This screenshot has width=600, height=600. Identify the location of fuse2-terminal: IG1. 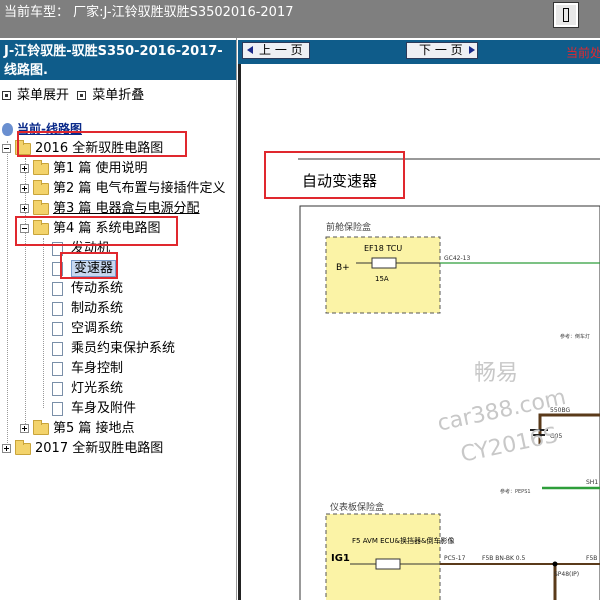
(340, 558).